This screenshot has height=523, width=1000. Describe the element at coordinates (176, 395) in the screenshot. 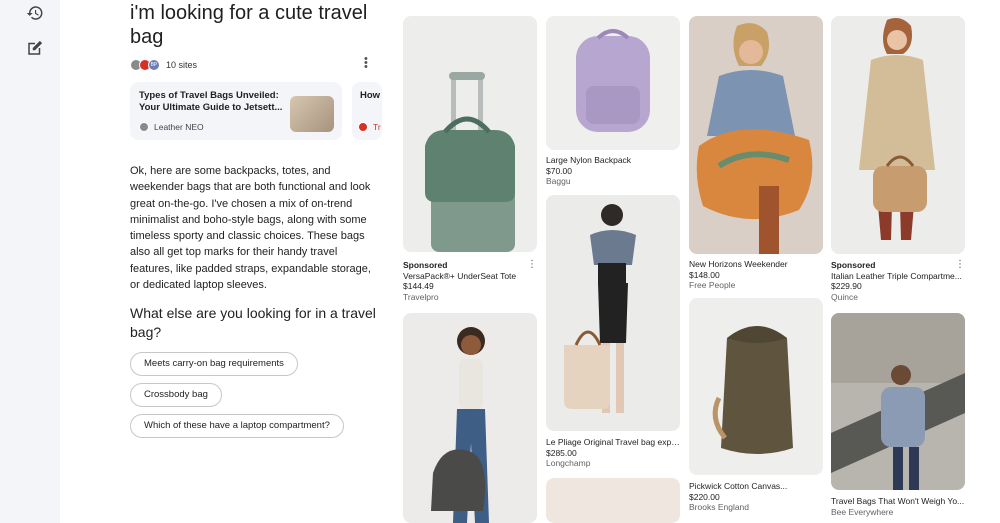

I see `suggestion-chip: Crossbody bag` at that location.